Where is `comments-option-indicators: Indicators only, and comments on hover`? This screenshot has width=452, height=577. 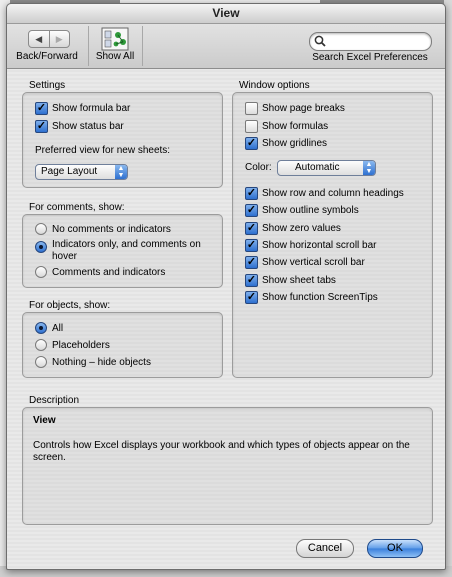 comments-option-indicators: Indicators only, and comments on hover is located at coordinates (125, 251).